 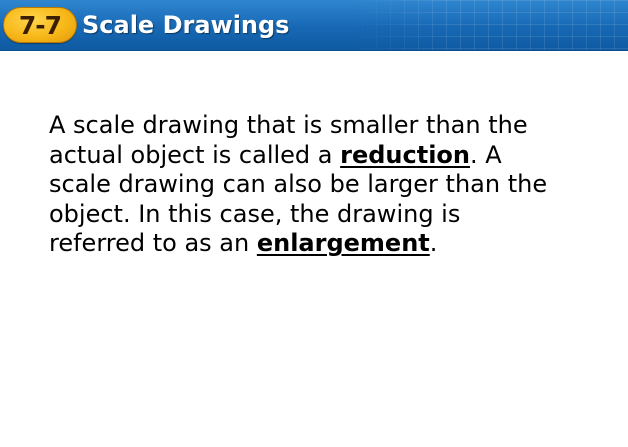 I want to click on body-line-1: A scale drawing that is smaller than the, so click(x=288, y=125).